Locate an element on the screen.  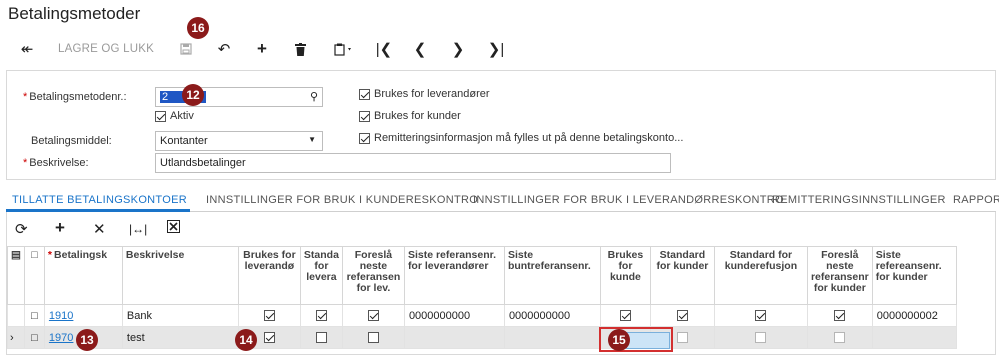
col-header-use-vendor: Brukes for leverandø is located at coordinates (269, 275).